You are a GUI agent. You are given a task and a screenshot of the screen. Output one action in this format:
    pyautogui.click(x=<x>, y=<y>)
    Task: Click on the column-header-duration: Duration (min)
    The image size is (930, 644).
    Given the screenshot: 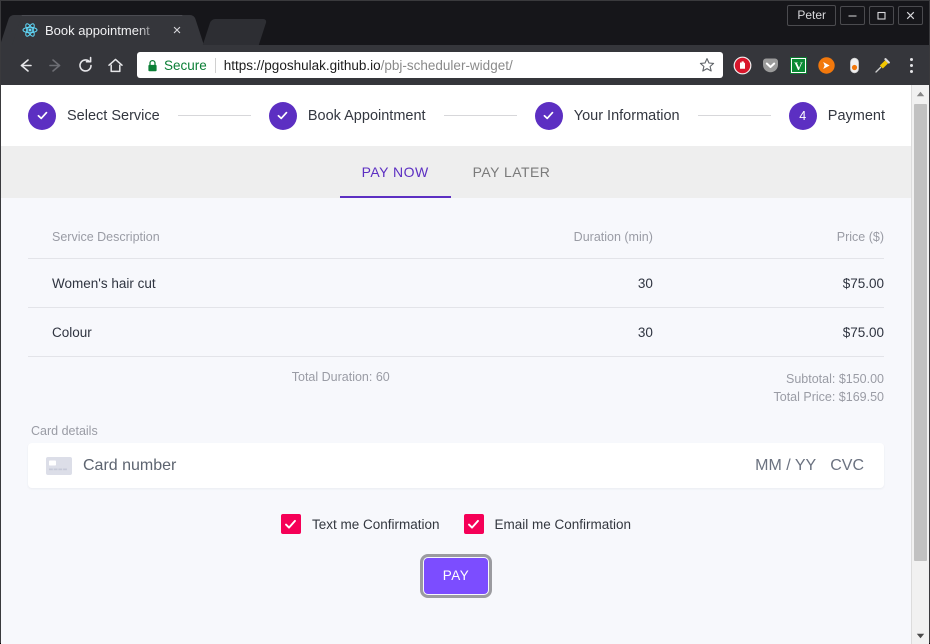 What is the action you would take?
    pyautogui.click(x=537, y=228)
    